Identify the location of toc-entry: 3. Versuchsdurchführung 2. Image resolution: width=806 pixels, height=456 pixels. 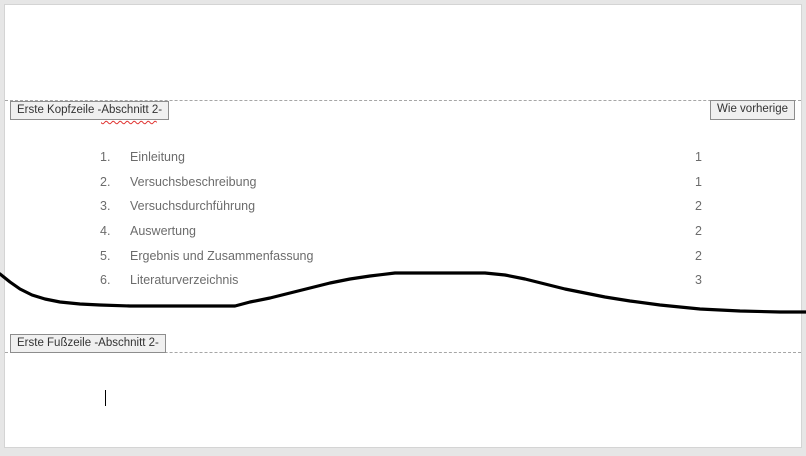
(405, 208).